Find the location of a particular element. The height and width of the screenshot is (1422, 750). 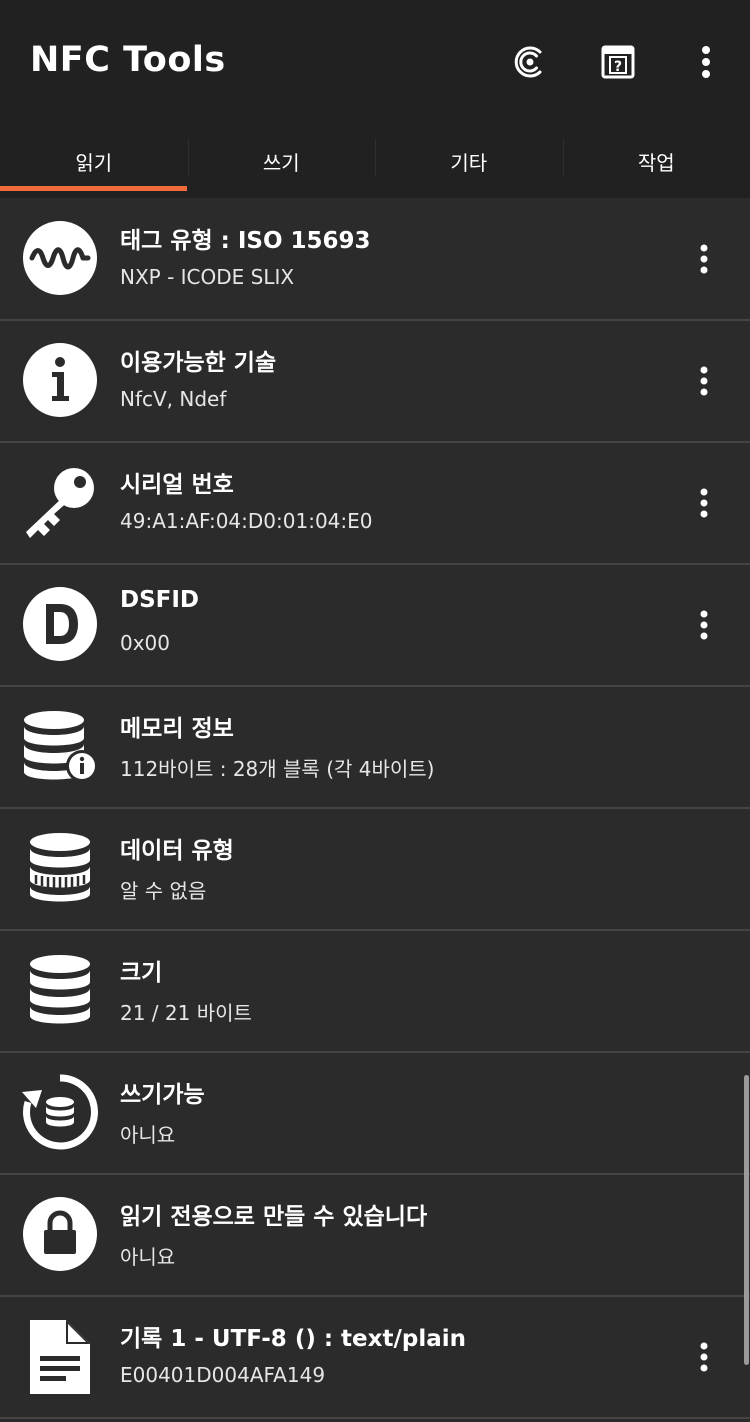

tab-read-label: 읽기 is located at coordinates (94, 163).